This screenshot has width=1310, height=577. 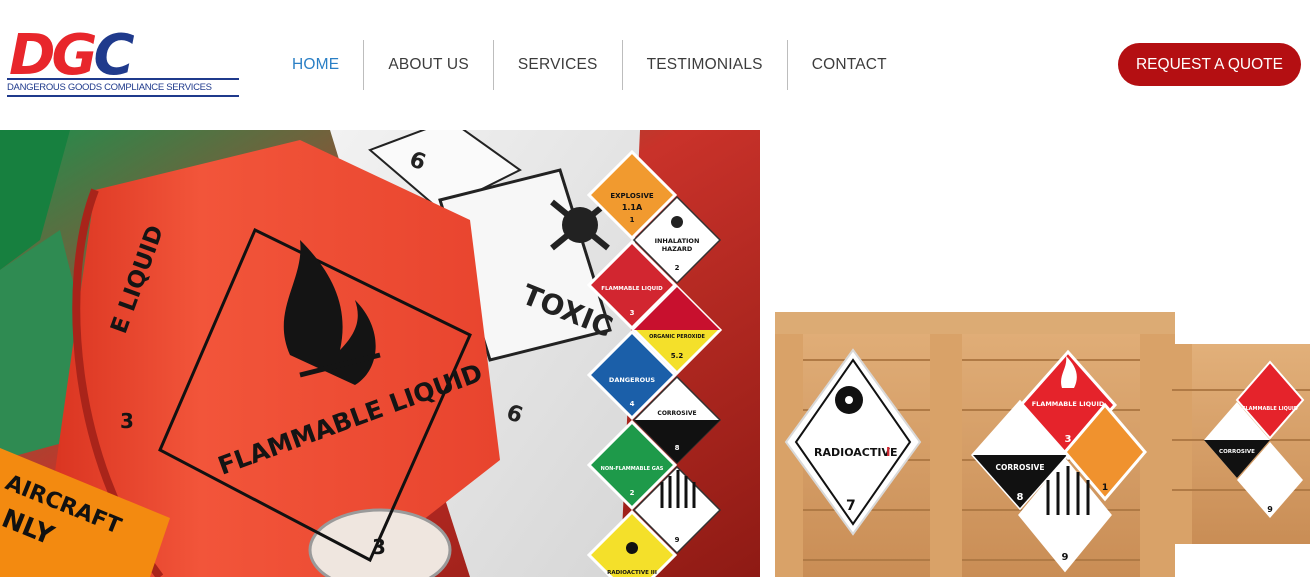 What do you see at coordinates (705, 65) in the screenshot?
I see `nav-testimonials: TESTIMONIALS` at bounding box center [705, 65].